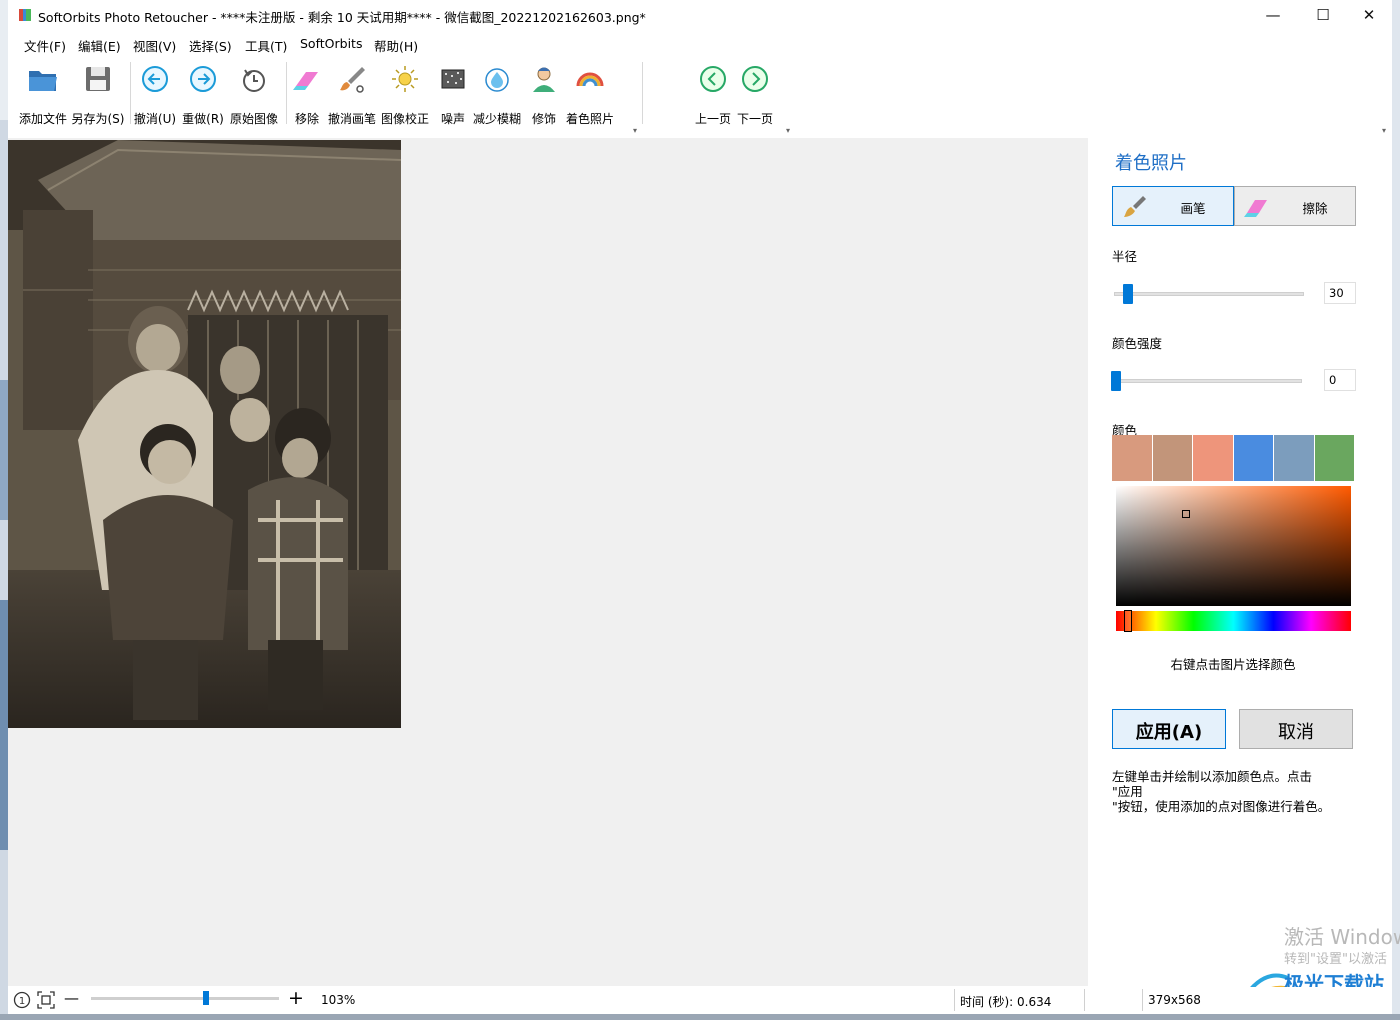 The height and width of the screenshot is (1020, 1400). I want to click on menu-file: 文件(F), so click(45, 45).